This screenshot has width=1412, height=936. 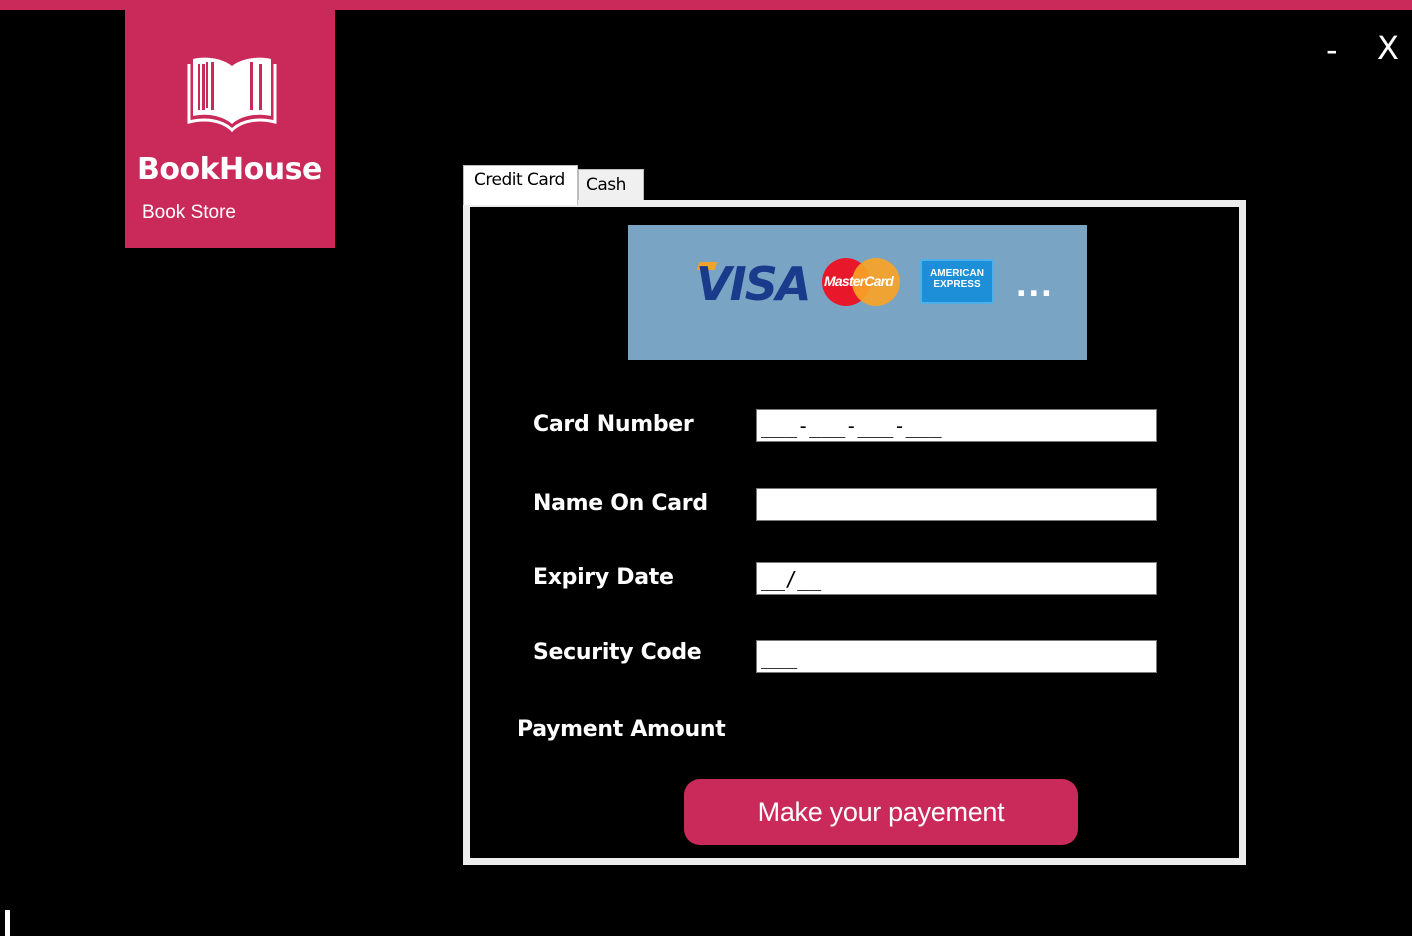 I want to click on tab-cash: Cash, so click(x=611, y=185).